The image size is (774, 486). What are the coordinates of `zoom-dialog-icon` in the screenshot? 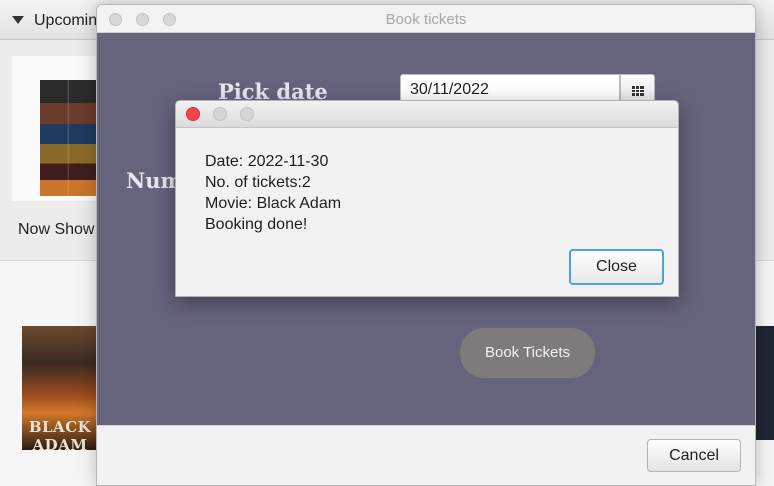 It's located at (247, 114).